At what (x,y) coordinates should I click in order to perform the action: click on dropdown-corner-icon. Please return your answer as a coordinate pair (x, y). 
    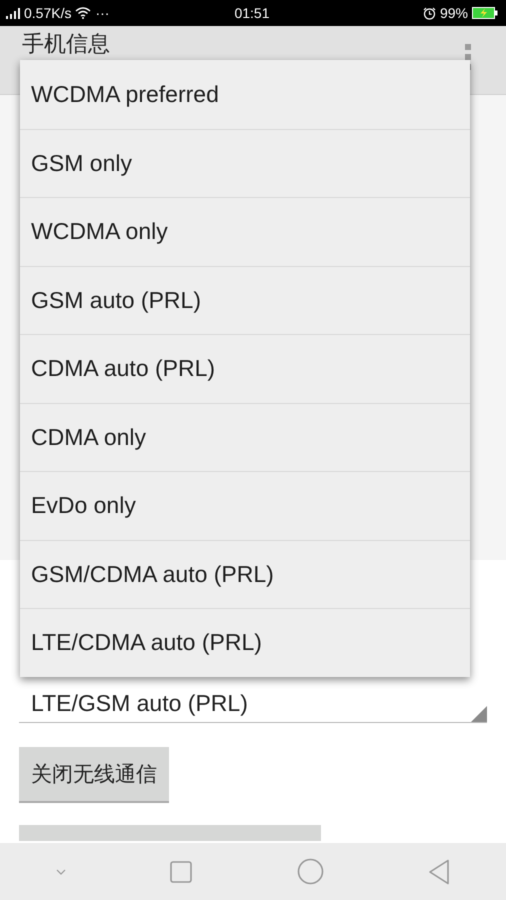
    Looking at the image, I should click on (479, 714).